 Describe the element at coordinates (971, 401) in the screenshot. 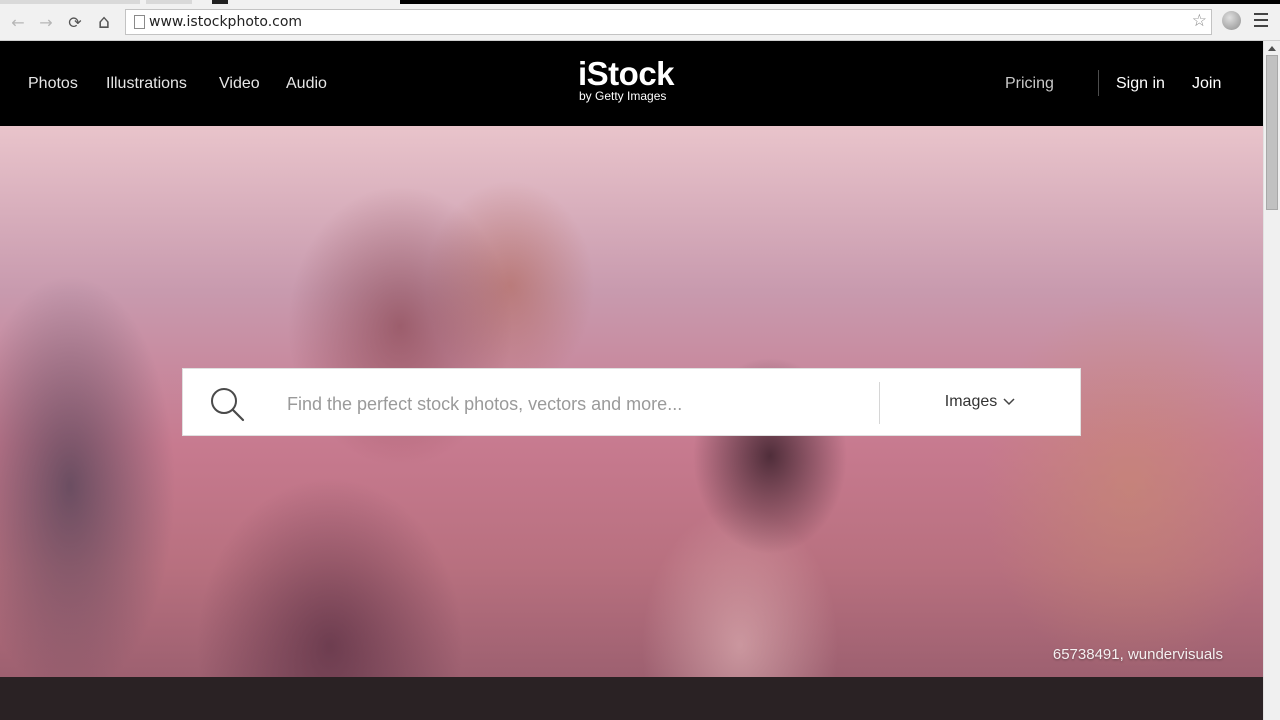

I see `search-type-label: Images` at that location.